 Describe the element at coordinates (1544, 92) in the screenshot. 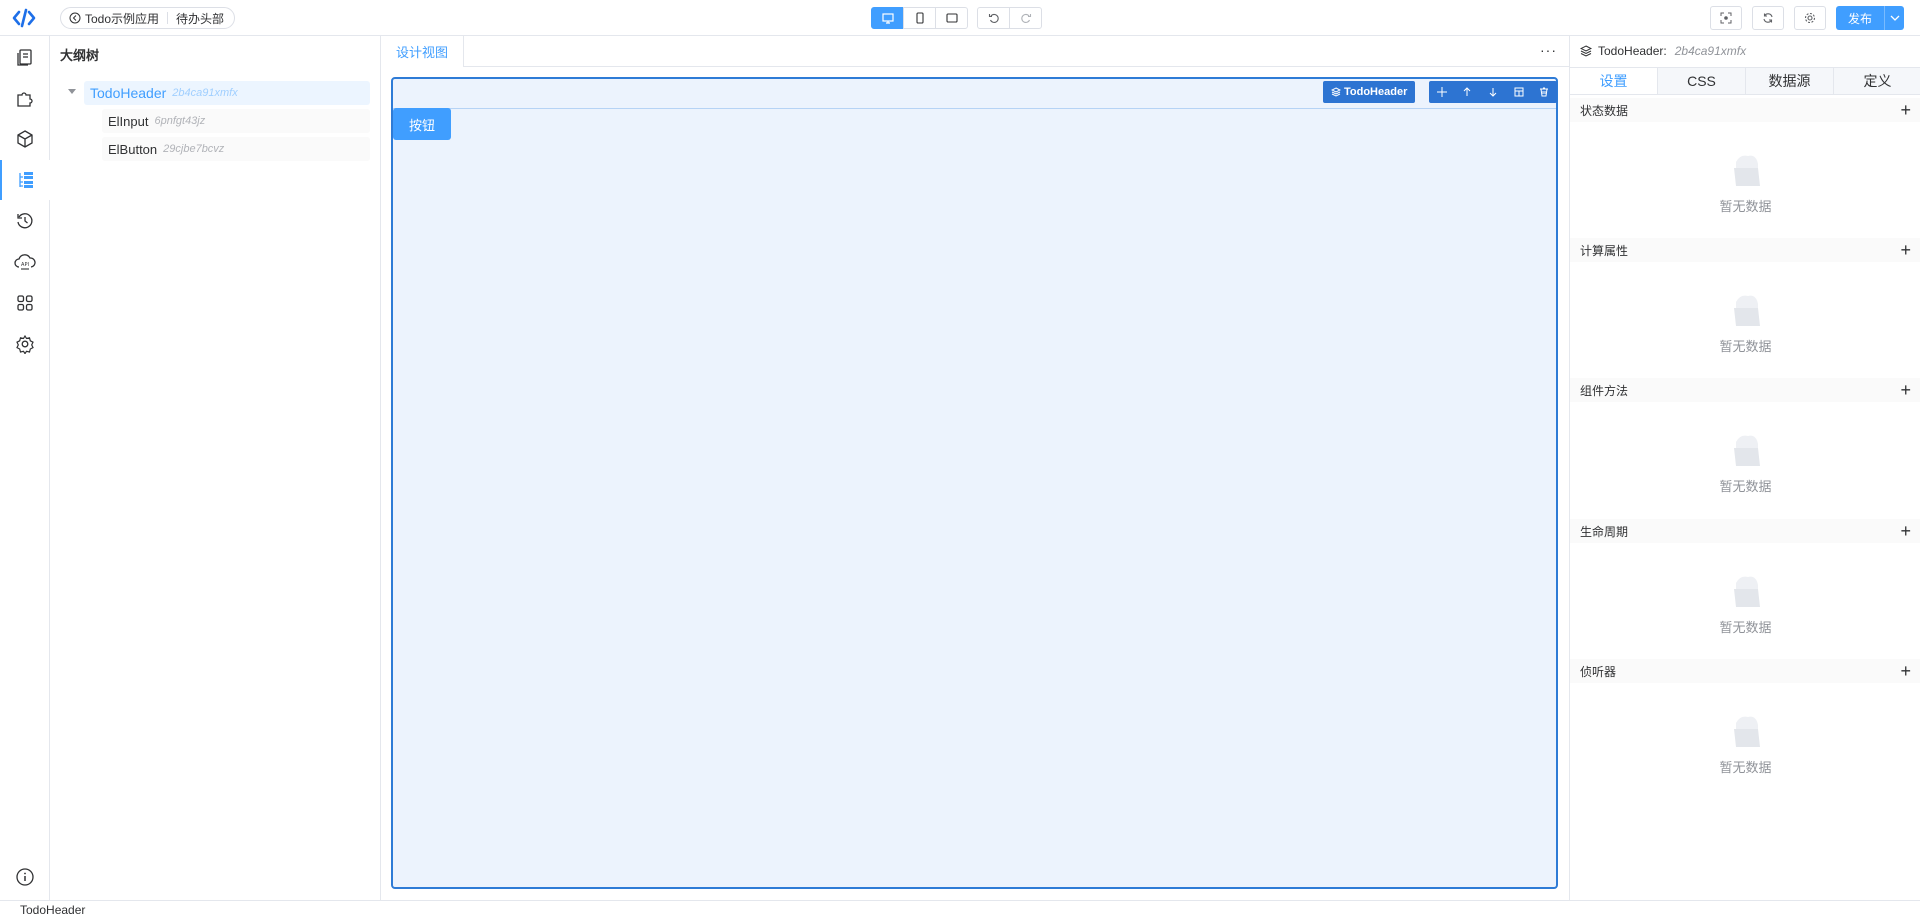

I see `delete-icon` at that location.